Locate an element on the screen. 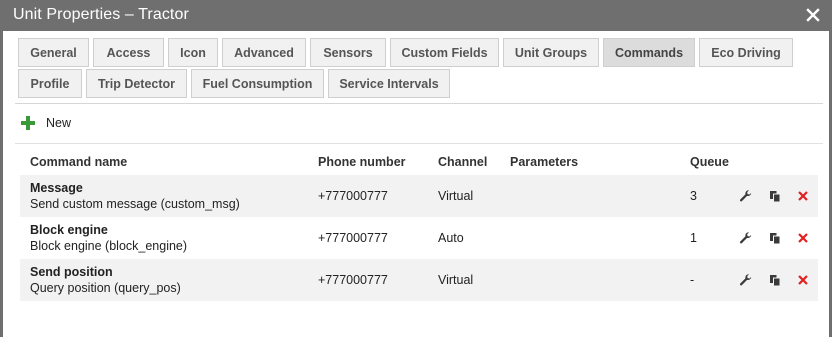  header-channel: Channel is located at coordinates (463, 162).